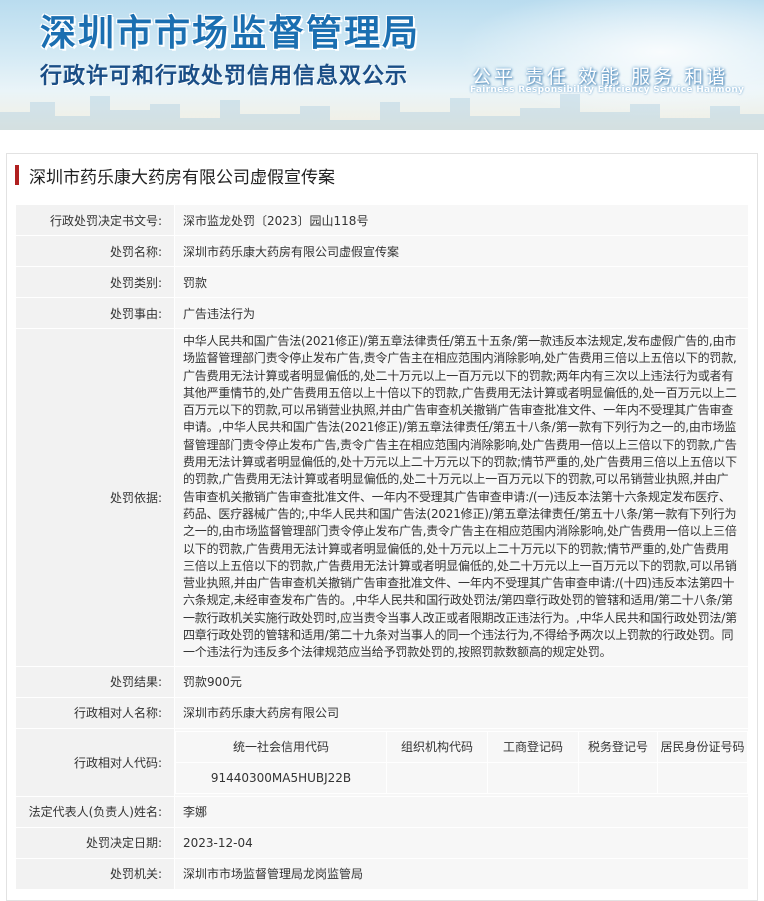  What do you see at coordinates (461, 811) in the screenshot?
I see `legal-rep-value: 李娜` at bounding box center [461, 811].